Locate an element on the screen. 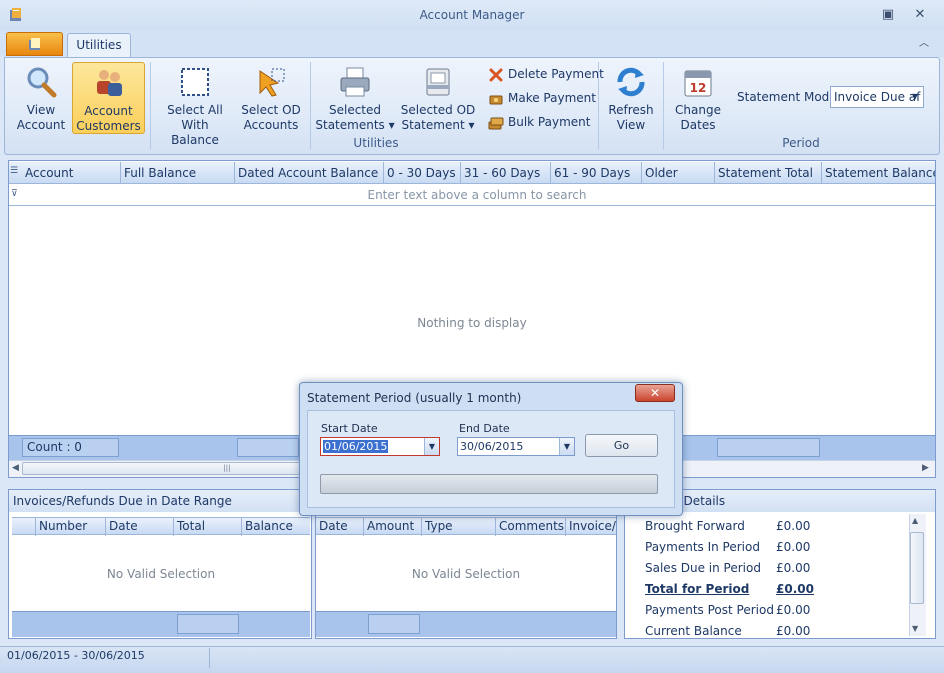  invoices-footer is located at coordinates (161, 624).